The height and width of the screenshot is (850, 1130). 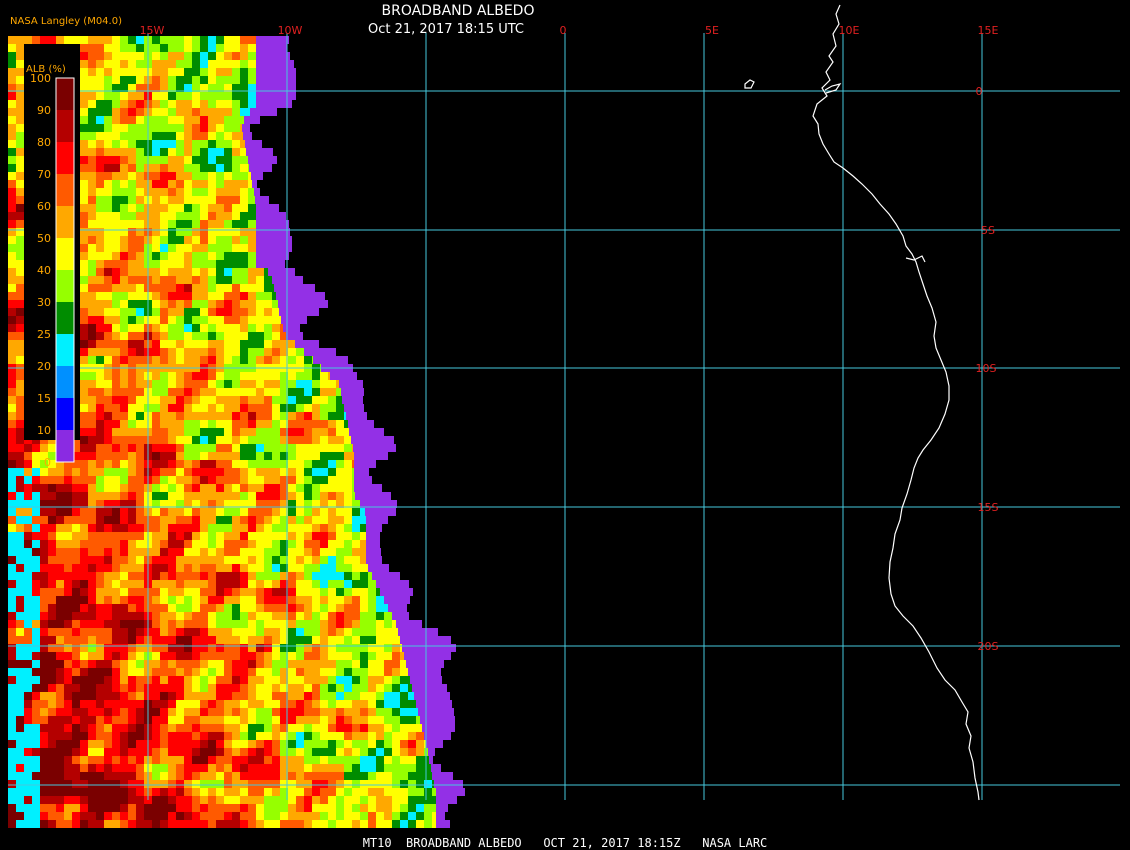 I want to click on legend-swatch, so click(x=65, y=158).